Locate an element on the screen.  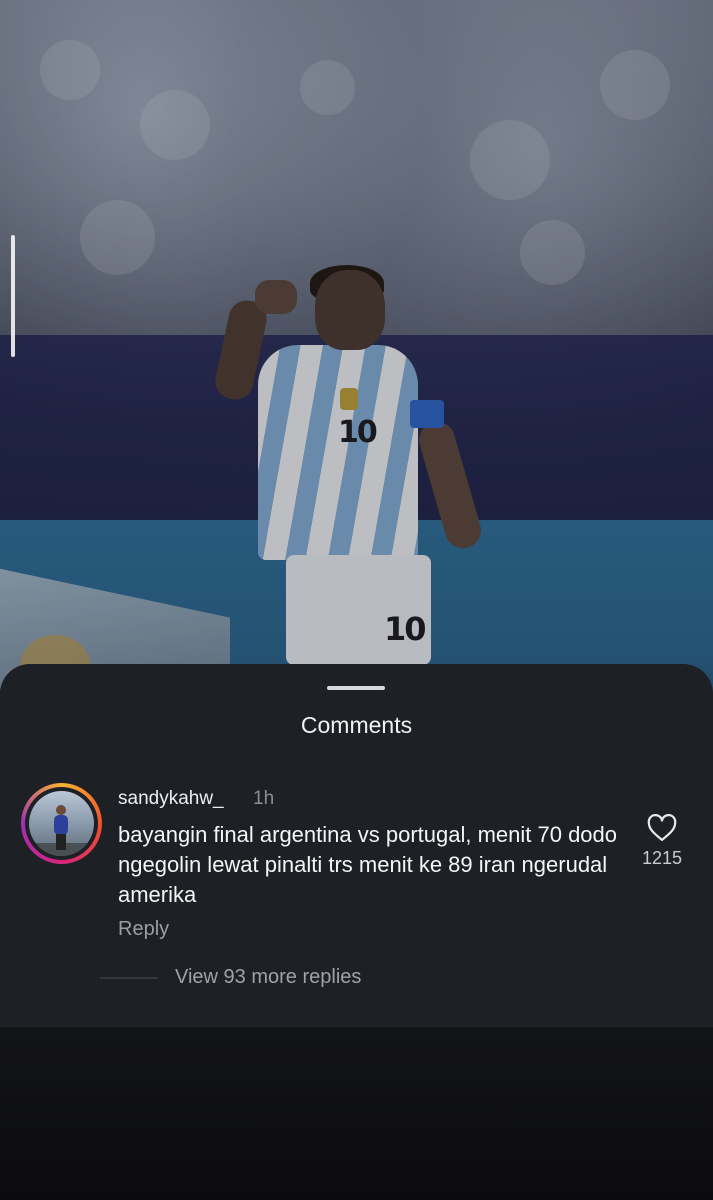
avatar-figure-legs is located at coordinates (61, 842).